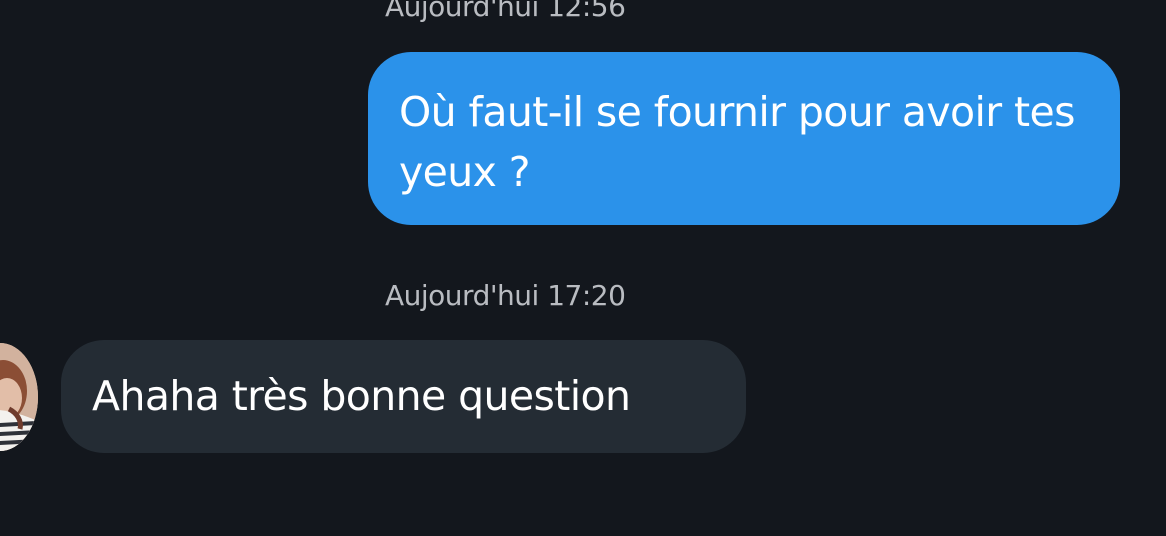  I want to click on incoming-message-bubble: Ahaha très bonne question, so click(403, 396).